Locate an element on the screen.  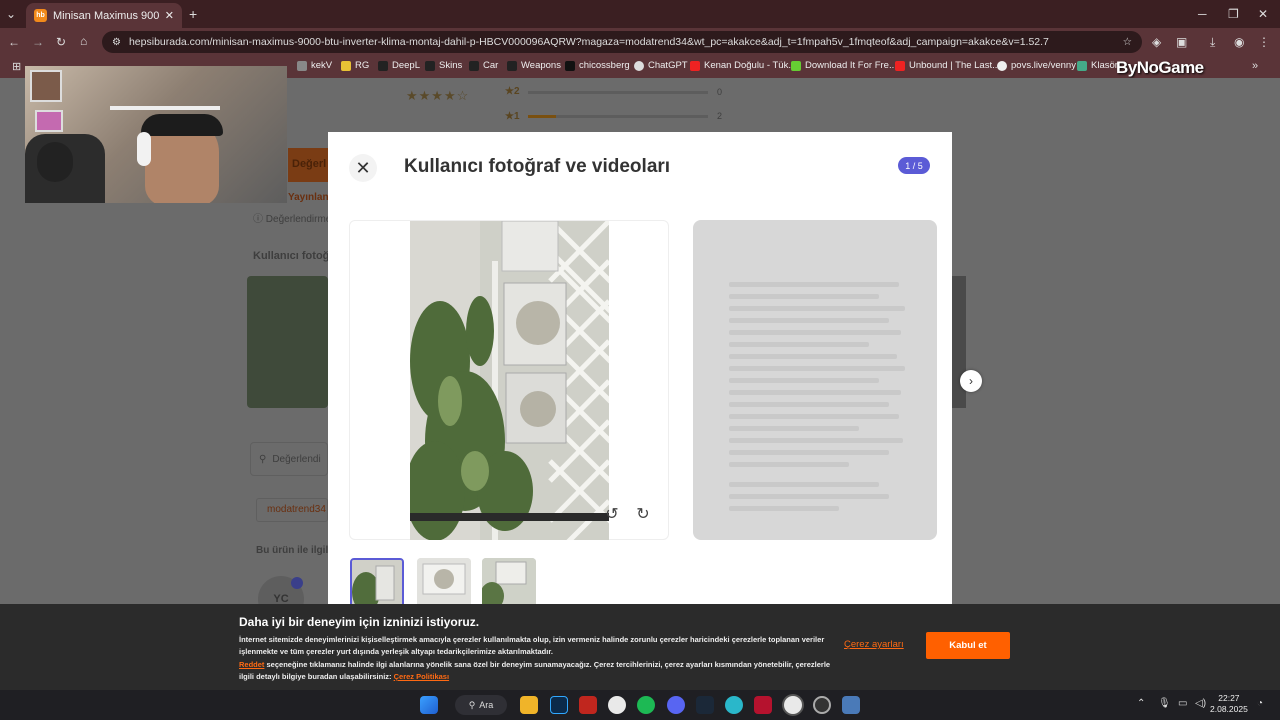
back-arrow-icon: ← is located at coordinates (14, 42).